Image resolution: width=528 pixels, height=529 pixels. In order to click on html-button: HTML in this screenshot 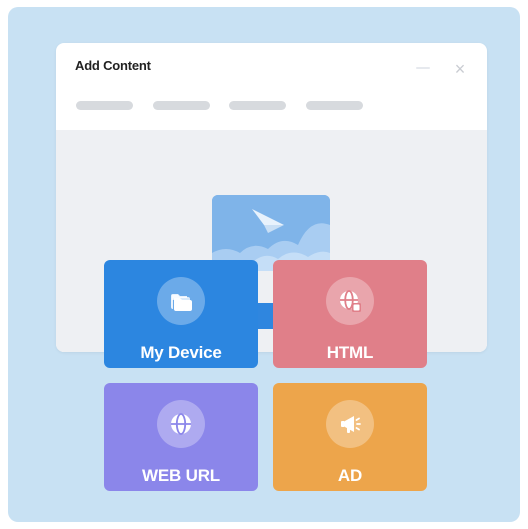, I will do `click(350, 314)`.